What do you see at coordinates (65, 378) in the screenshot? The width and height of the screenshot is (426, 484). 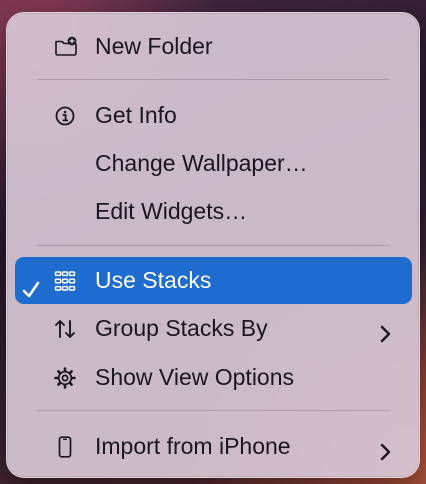 I see `gear-icon` at bounding box center [65, 378].